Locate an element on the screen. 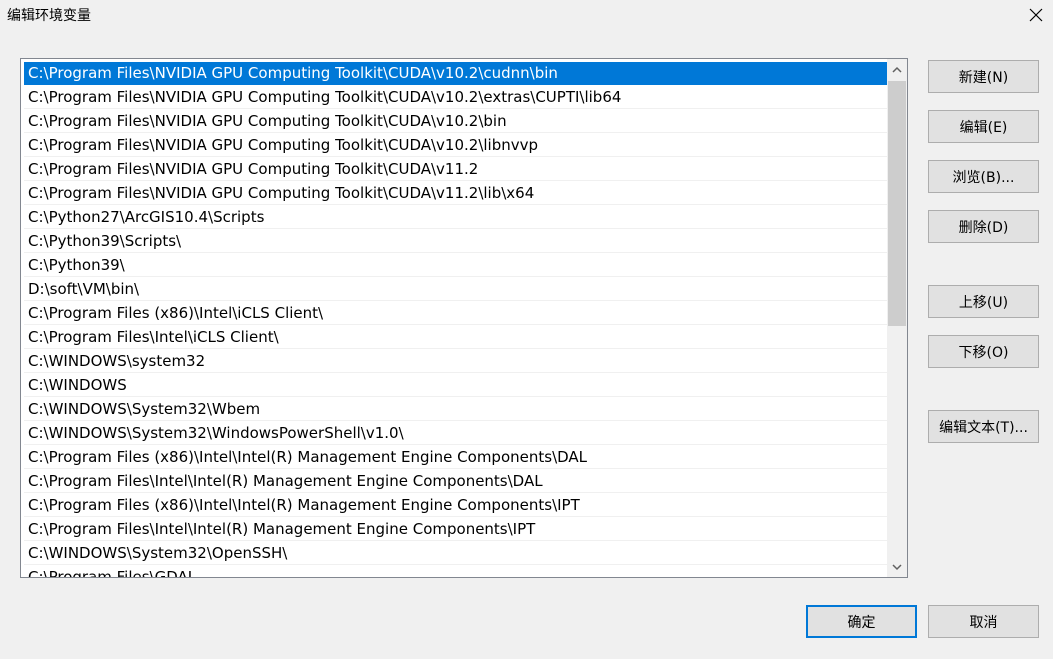 The image size is (1053, 659). ok-button: 确定 is located at coordinates (861, 621).